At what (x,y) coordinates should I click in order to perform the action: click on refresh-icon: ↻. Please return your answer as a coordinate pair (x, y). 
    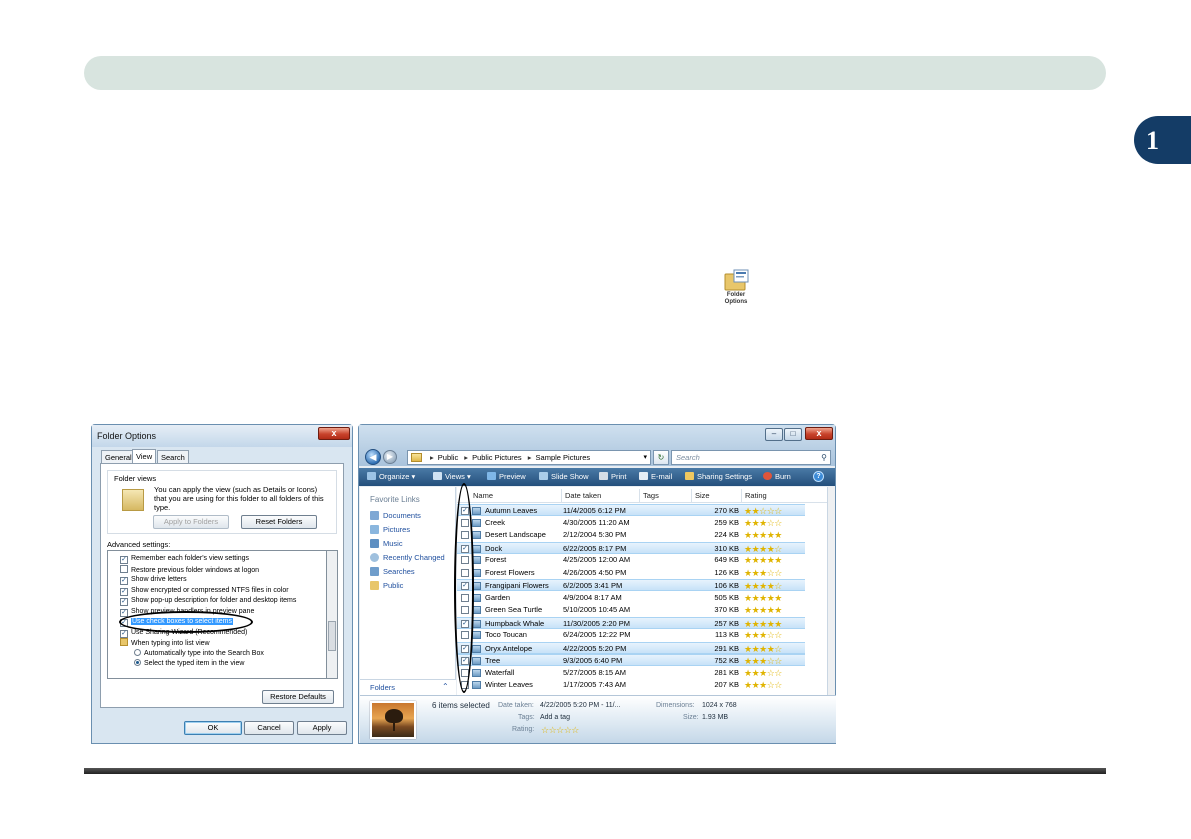
    Looking at the image, I should click on (661, 457).